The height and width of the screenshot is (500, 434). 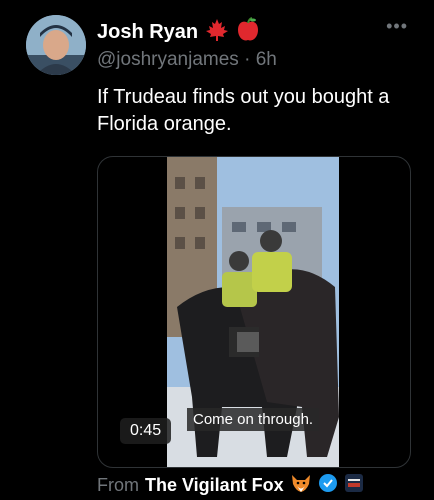 What do you see at coordinates (266, 59) in the screenshot?
I see `timestamp: 6h` at bounding box center [266, 59].